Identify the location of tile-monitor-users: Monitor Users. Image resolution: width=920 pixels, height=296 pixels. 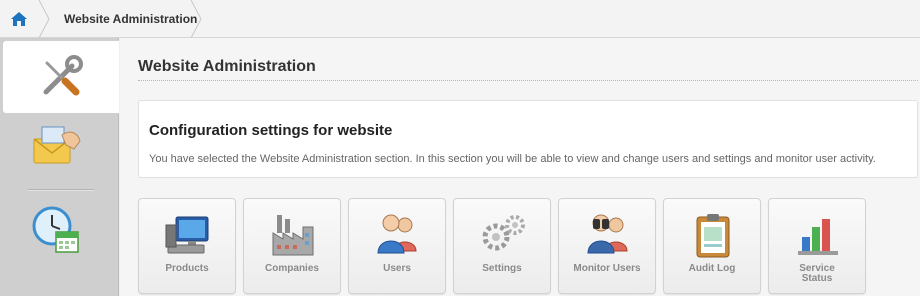
(607, 246).